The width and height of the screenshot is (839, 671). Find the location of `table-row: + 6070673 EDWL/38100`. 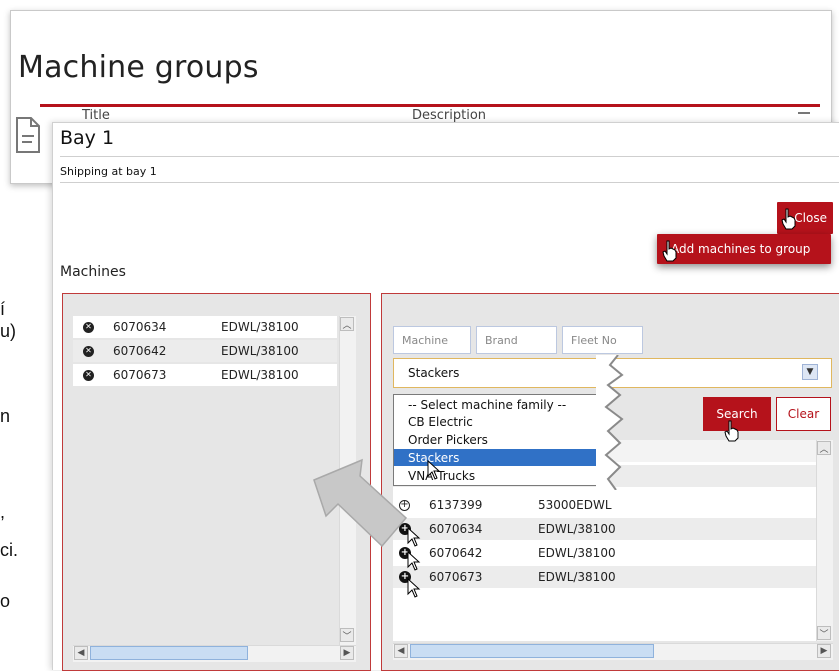

table-row: + 6070673 EDWL/38100 is located at coordinates (604, 577).